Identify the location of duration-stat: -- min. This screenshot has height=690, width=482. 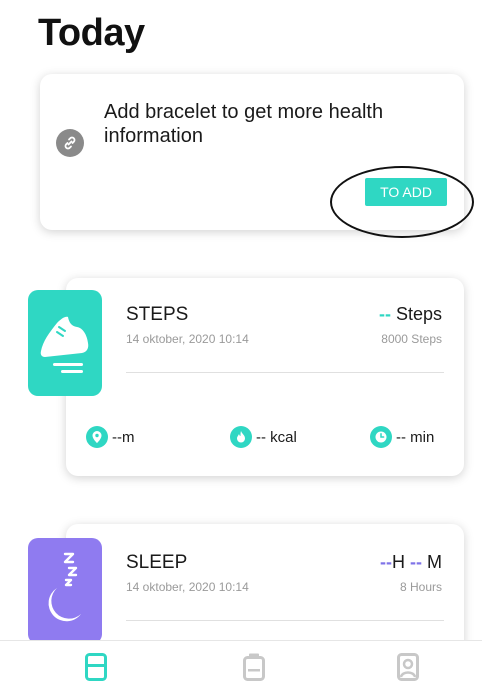
(402, 437).